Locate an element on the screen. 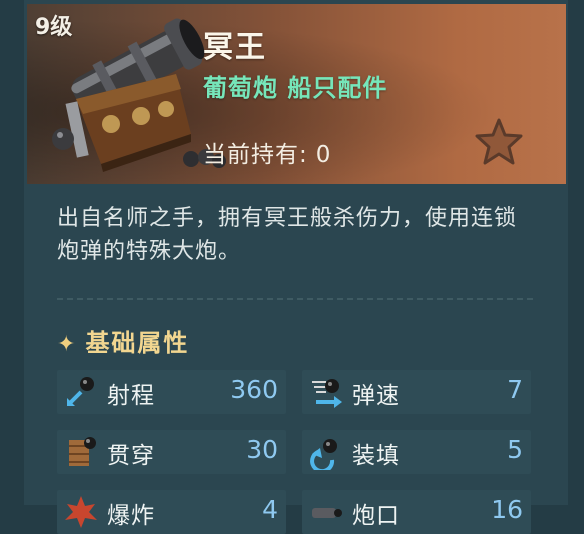  muzzle-icon is located at coordinates (327, 513).